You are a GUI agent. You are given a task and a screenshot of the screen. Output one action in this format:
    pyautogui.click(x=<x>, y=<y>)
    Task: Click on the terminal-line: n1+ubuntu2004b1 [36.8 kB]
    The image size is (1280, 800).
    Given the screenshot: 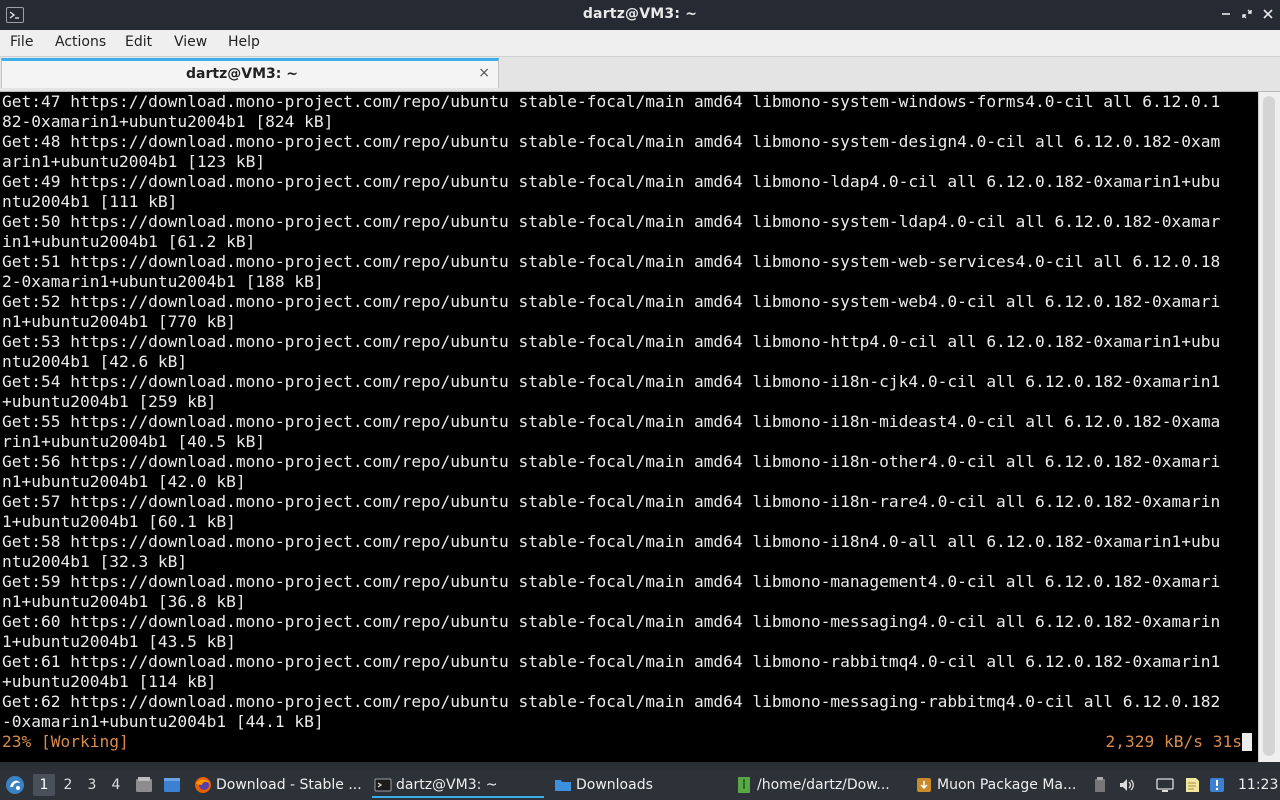 What is the action you would take?
    pyautogui.click(x=124, y=601)
    